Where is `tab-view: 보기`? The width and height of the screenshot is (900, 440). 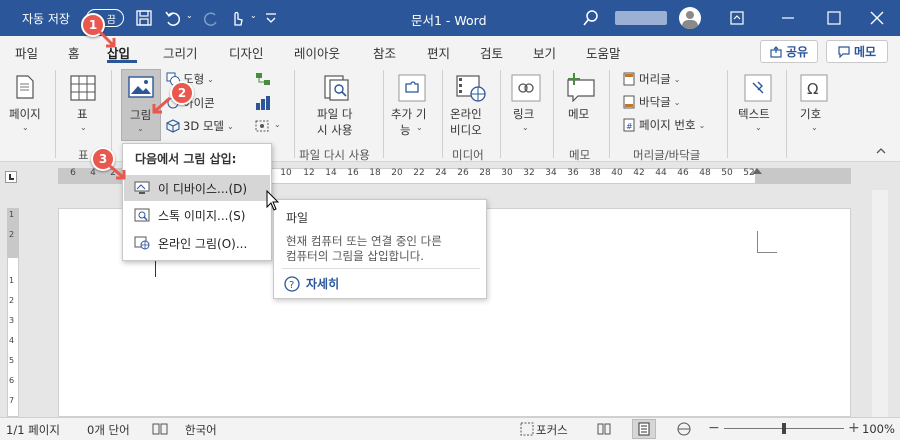 tab-view: 보기 is located at coordinates (544, 52).